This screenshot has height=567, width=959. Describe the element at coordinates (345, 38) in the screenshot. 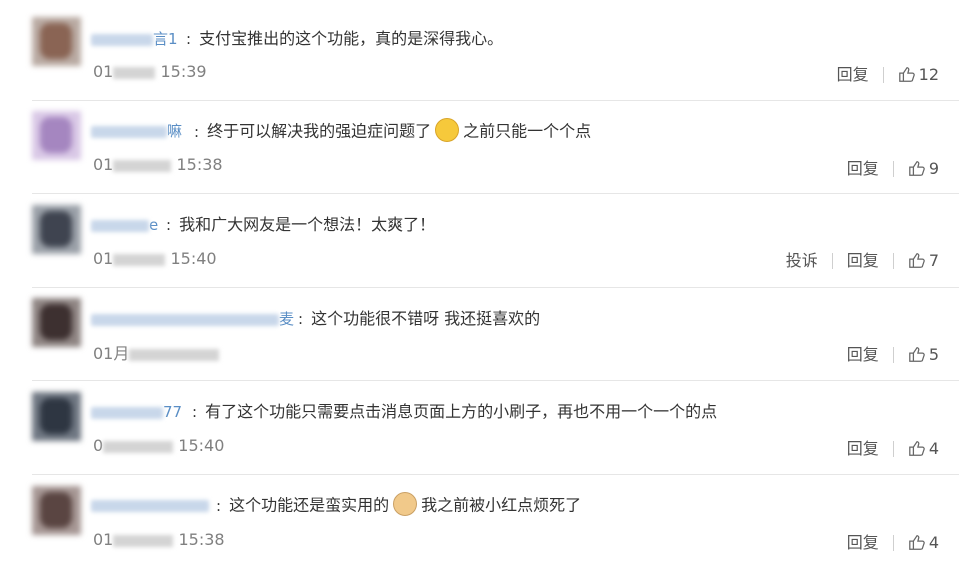

I see `comment-body: : 支付宝推出的这个功能，真的是深得我心。` at that location.